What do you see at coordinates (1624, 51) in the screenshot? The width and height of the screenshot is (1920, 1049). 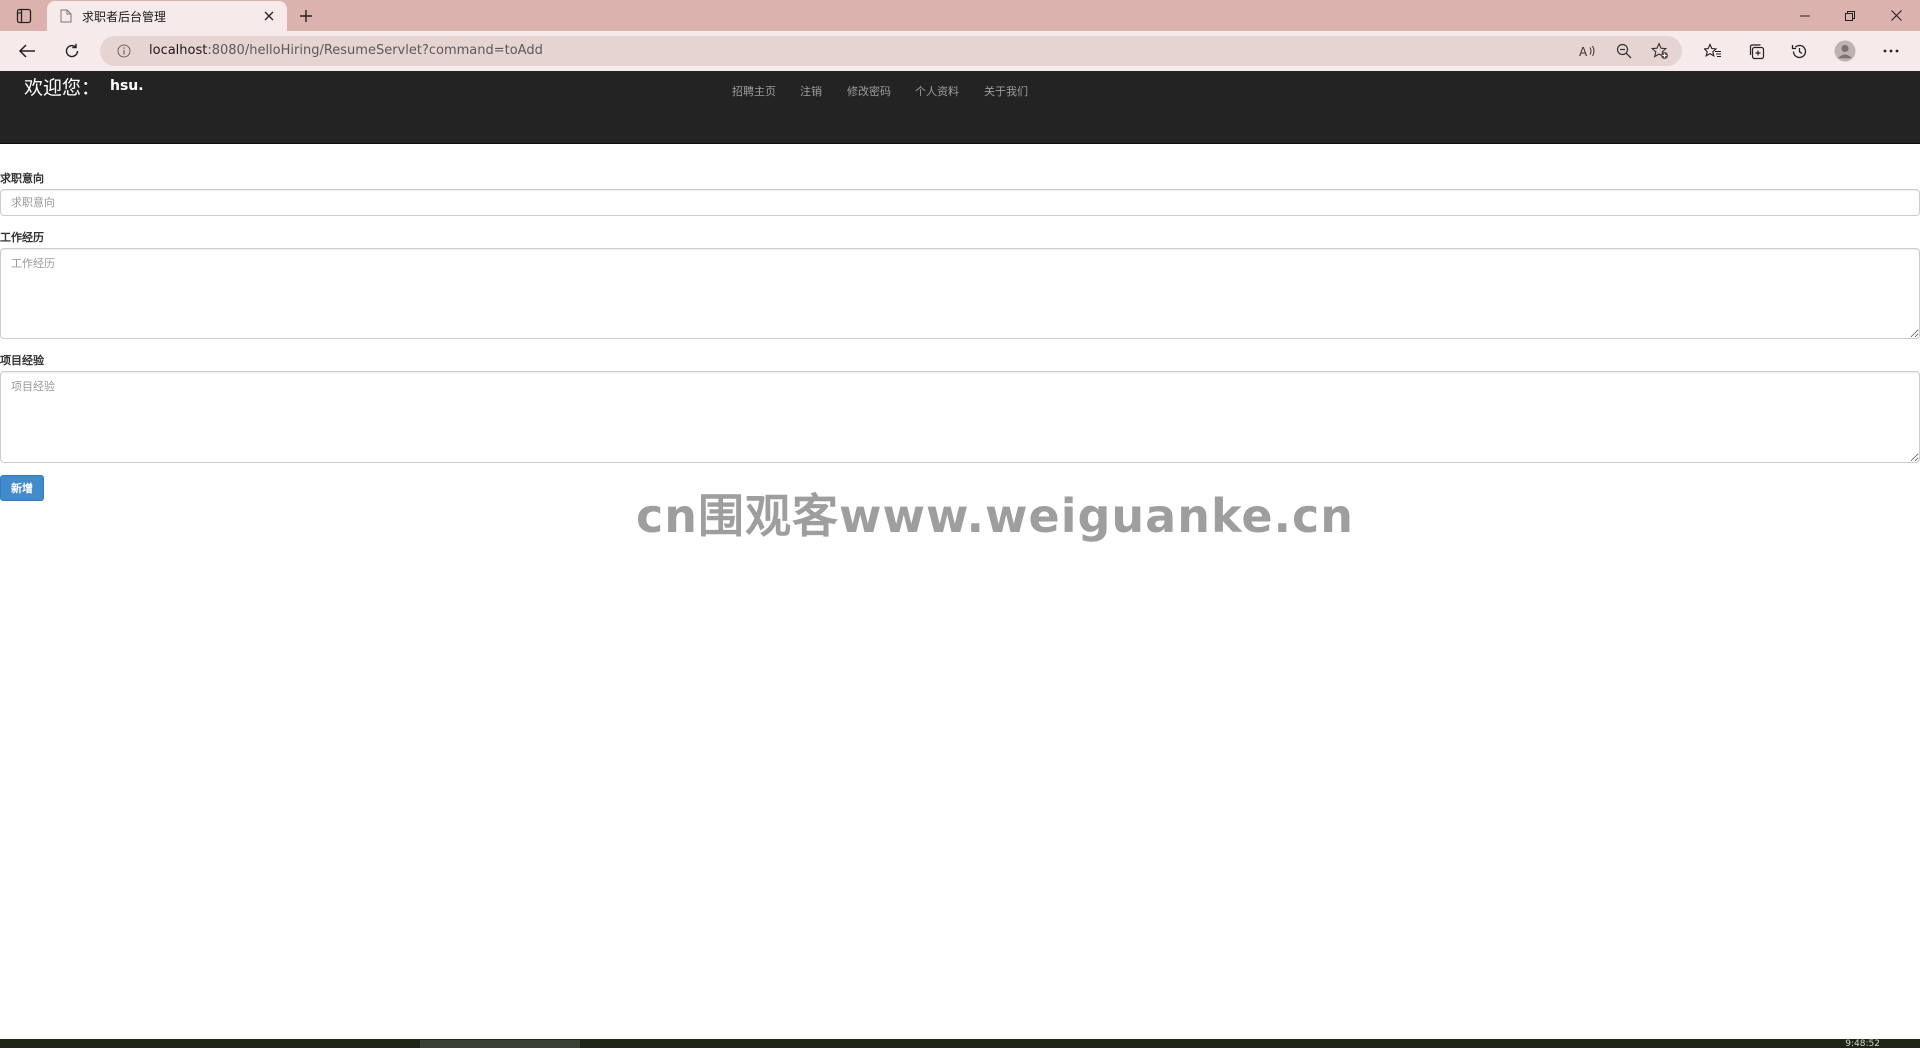 I see `zoom-out-icon` at bounding box center [1624, 51].